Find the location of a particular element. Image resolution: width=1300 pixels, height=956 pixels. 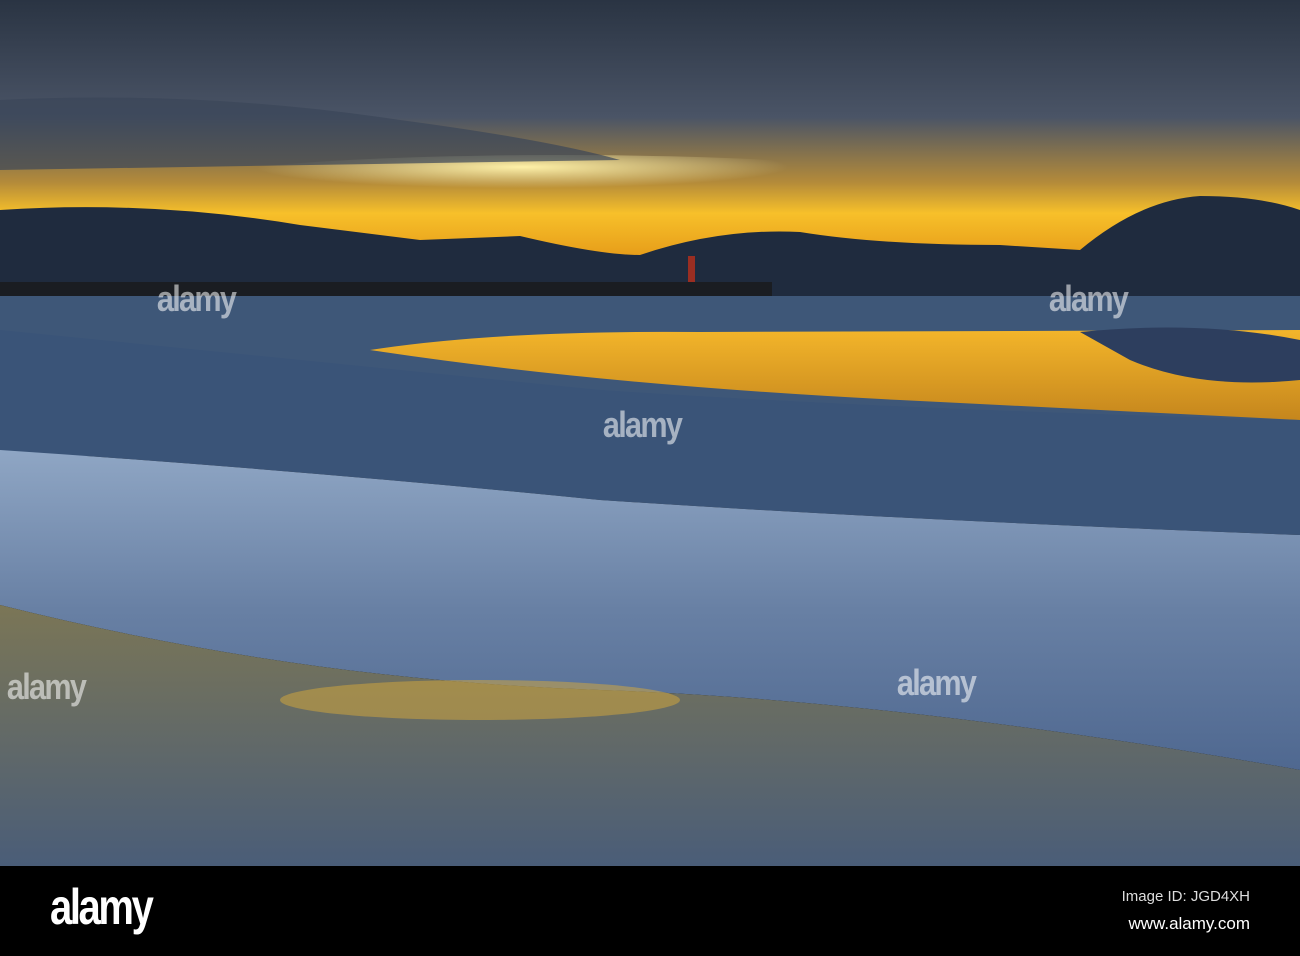

alamy-logo: alamy is located at coordinates (102, 907).